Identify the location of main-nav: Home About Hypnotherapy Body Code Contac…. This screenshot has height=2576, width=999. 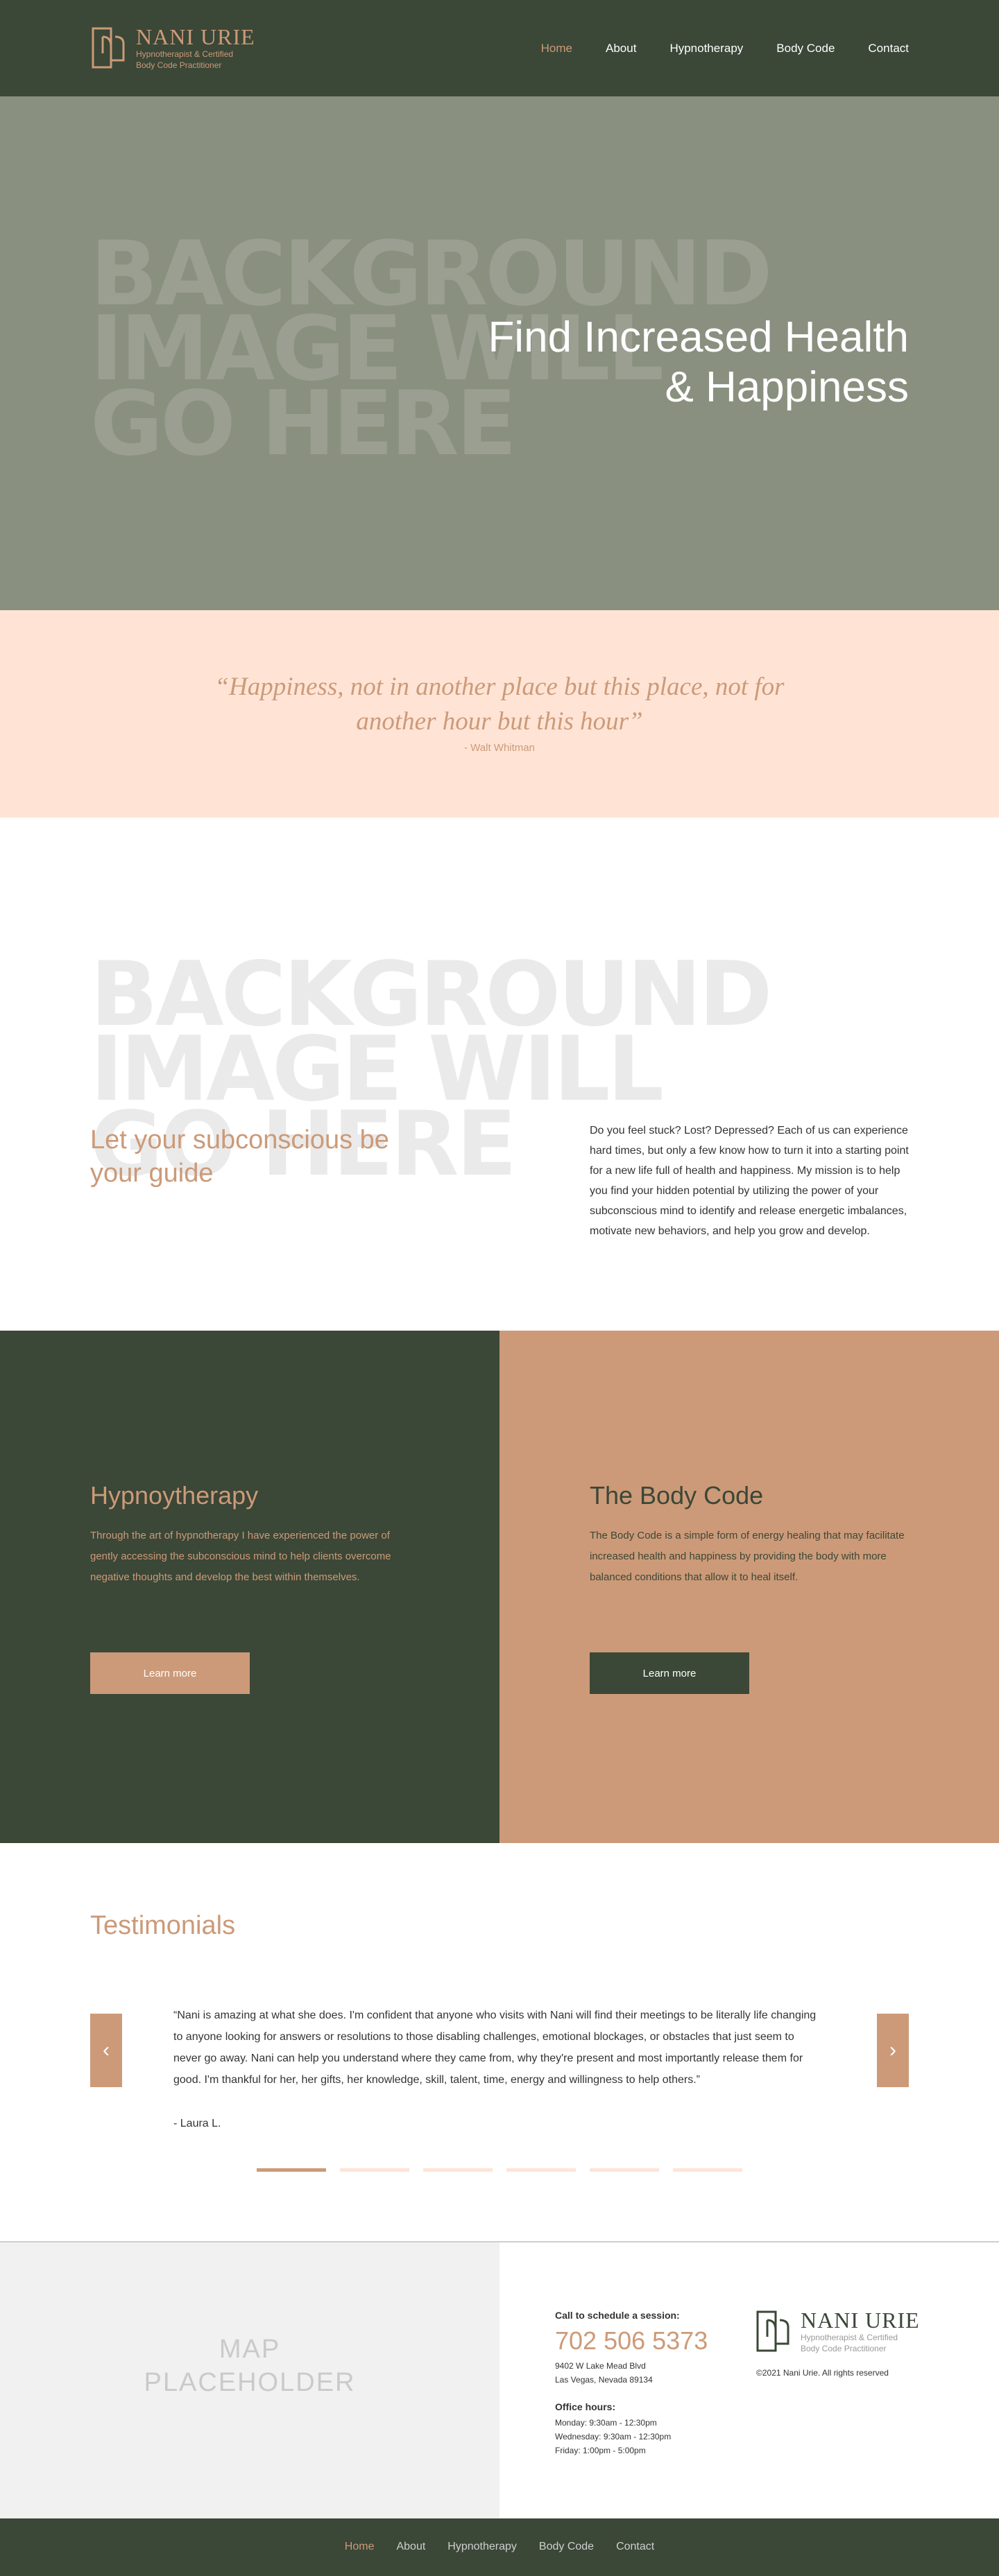
(708, 48).